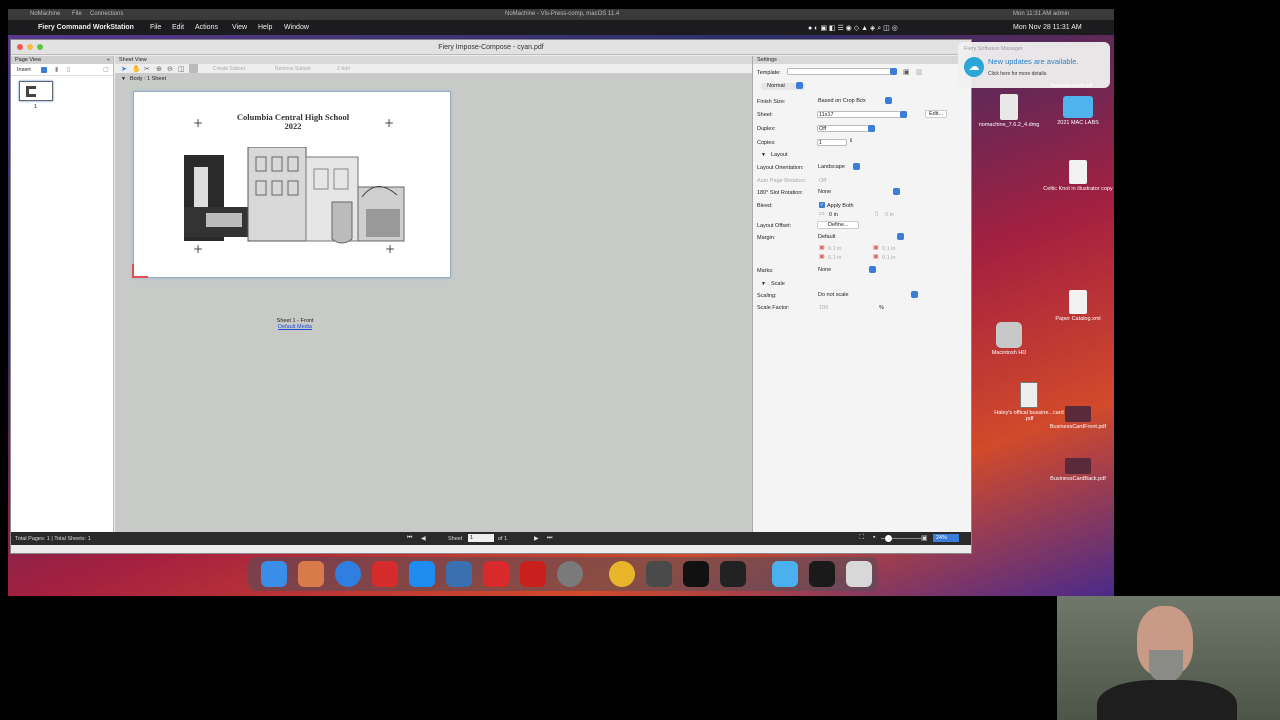  What do you see at coordinates (834, 258) in the screenshot?
I see `margin-left: 0.1 in` at bounding box center [834, 258].